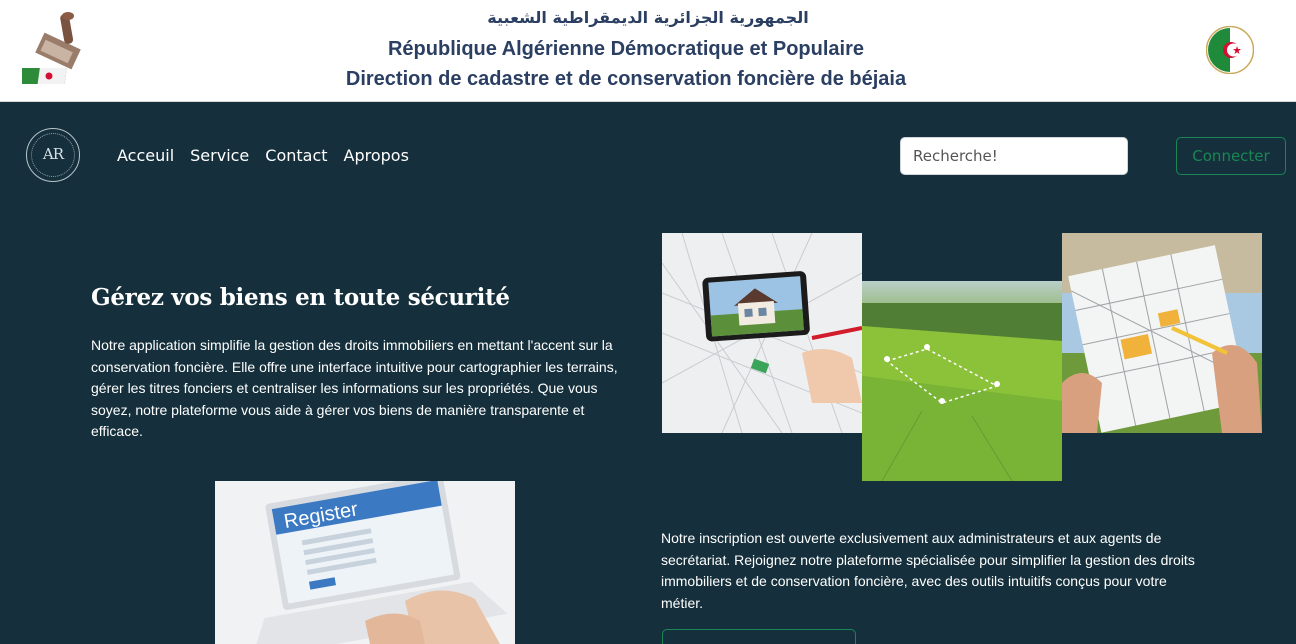 The image size is (1296, 644). Describe the element at coordinates (1162, 333) in the screenshot. I see `plot-map-image` at that location.